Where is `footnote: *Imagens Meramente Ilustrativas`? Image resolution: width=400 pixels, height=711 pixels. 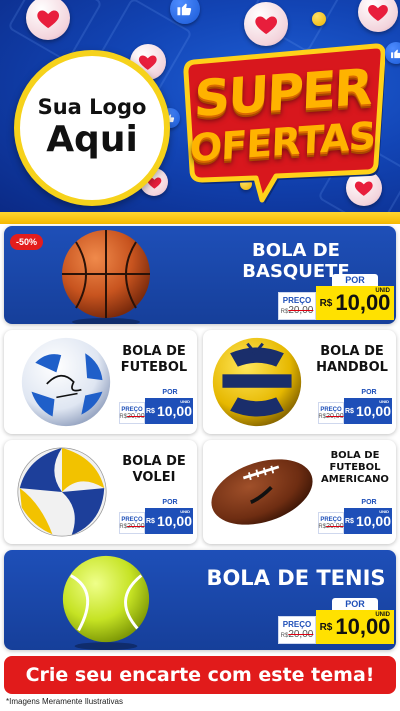
footnote: *Imagens Meramente Ilustrativas is located at coordinates (64, 701).